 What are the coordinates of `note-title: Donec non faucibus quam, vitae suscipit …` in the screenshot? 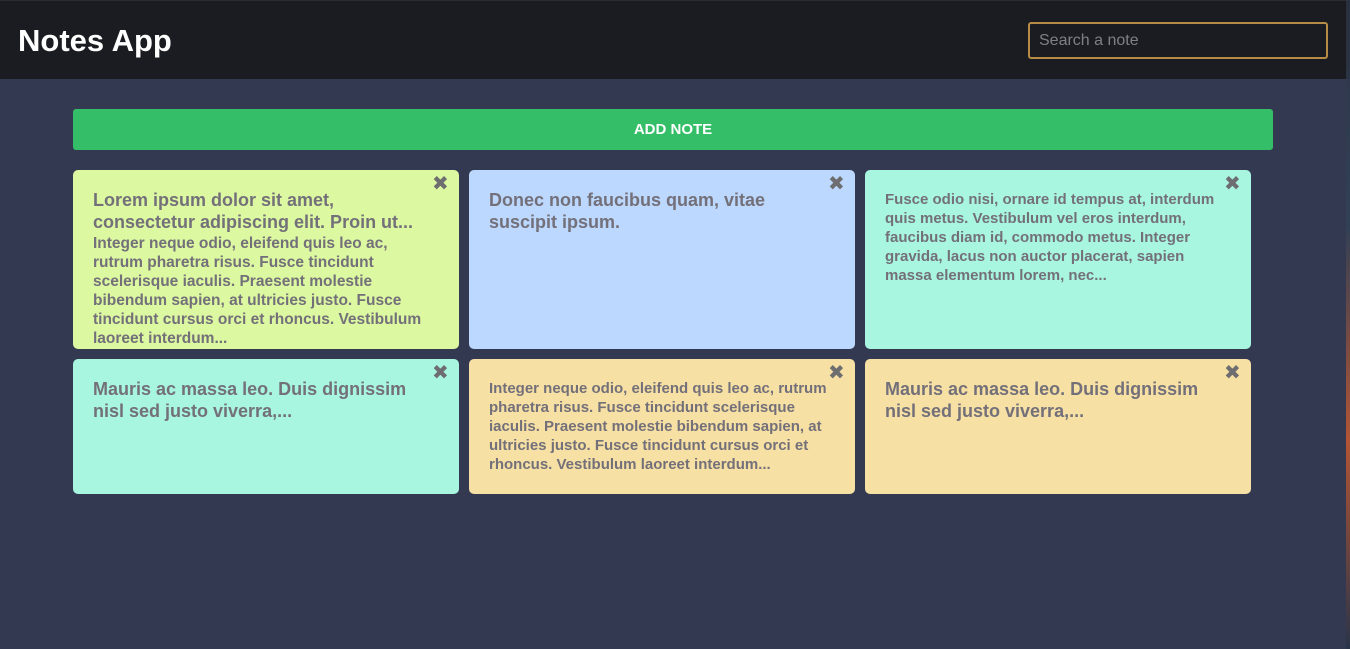 It's located at (627, 211).